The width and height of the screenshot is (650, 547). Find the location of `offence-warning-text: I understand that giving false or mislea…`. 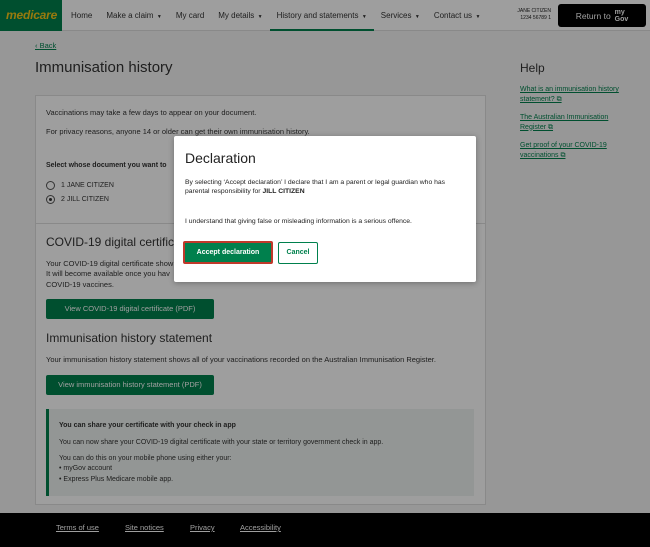

offence-warning-text: I understand that giving false or mislea… is located at coordinates (298, 221).